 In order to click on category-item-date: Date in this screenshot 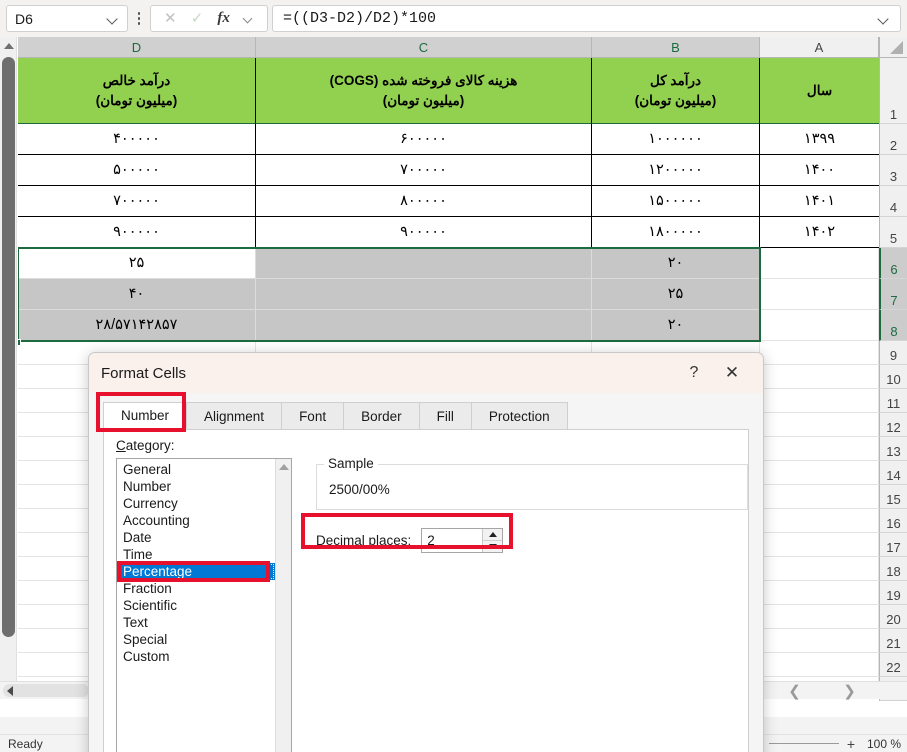, I will do `click(196, 537)`.